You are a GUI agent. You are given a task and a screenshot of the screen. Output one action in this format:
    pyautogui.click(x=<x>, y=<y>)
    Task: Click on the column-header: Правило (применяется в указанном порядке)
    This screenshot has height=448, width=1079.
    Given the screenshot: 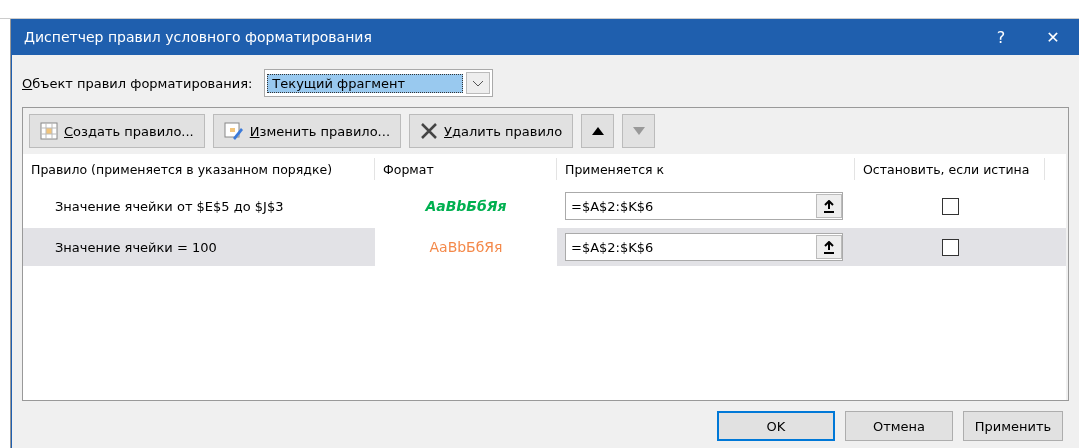 What is the action you would take?
    pyautogui.click(x=199, y=169)
    